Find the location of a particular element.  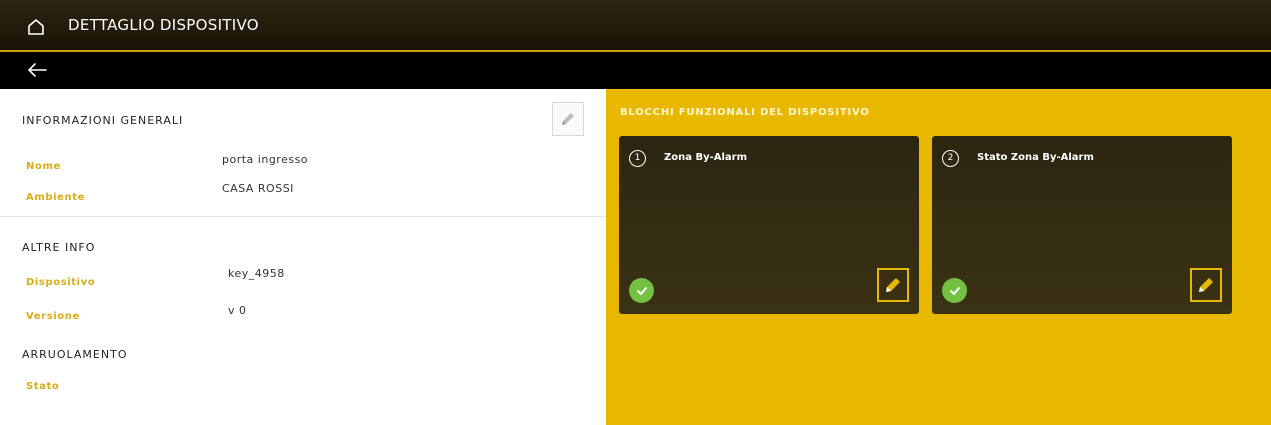

header-bar: DETTAGLIO DISPOSITIVO is located at coordinates (635, 26).